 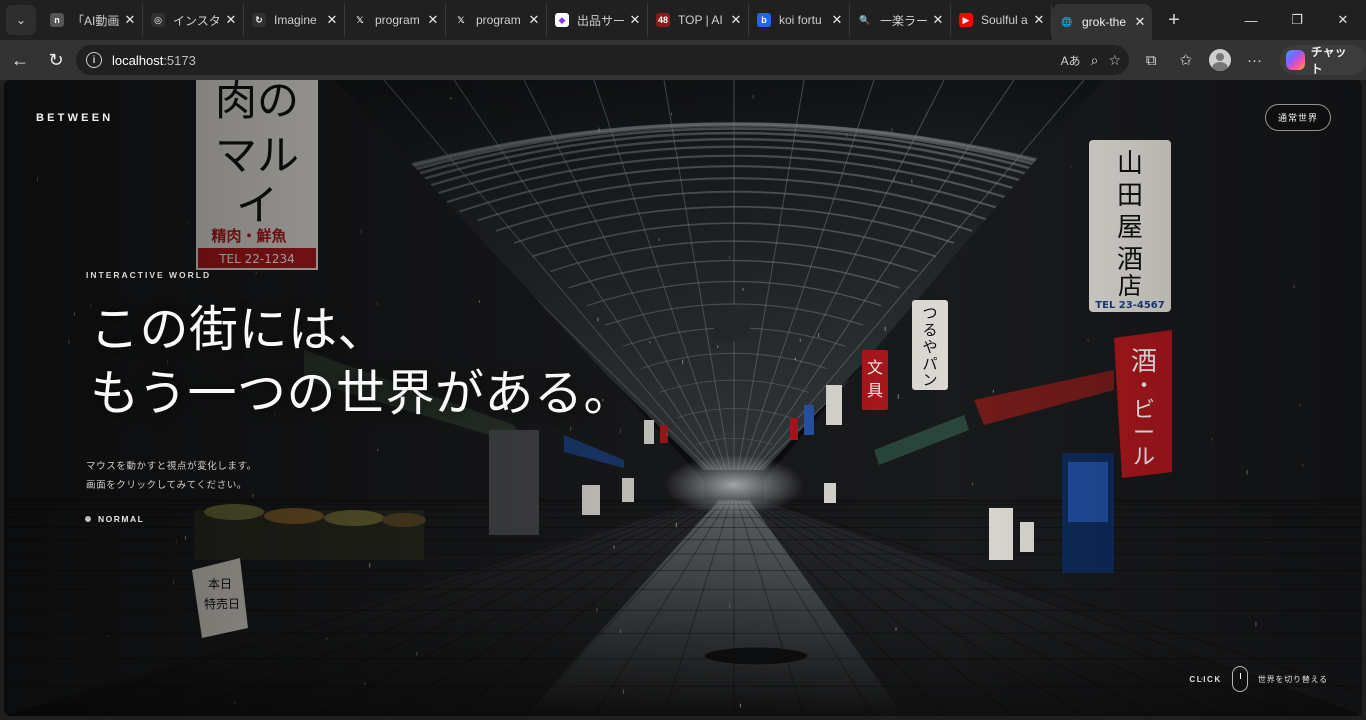 I want to click on window-controls: — ❐ ✕, so click(x=1297, y=20).